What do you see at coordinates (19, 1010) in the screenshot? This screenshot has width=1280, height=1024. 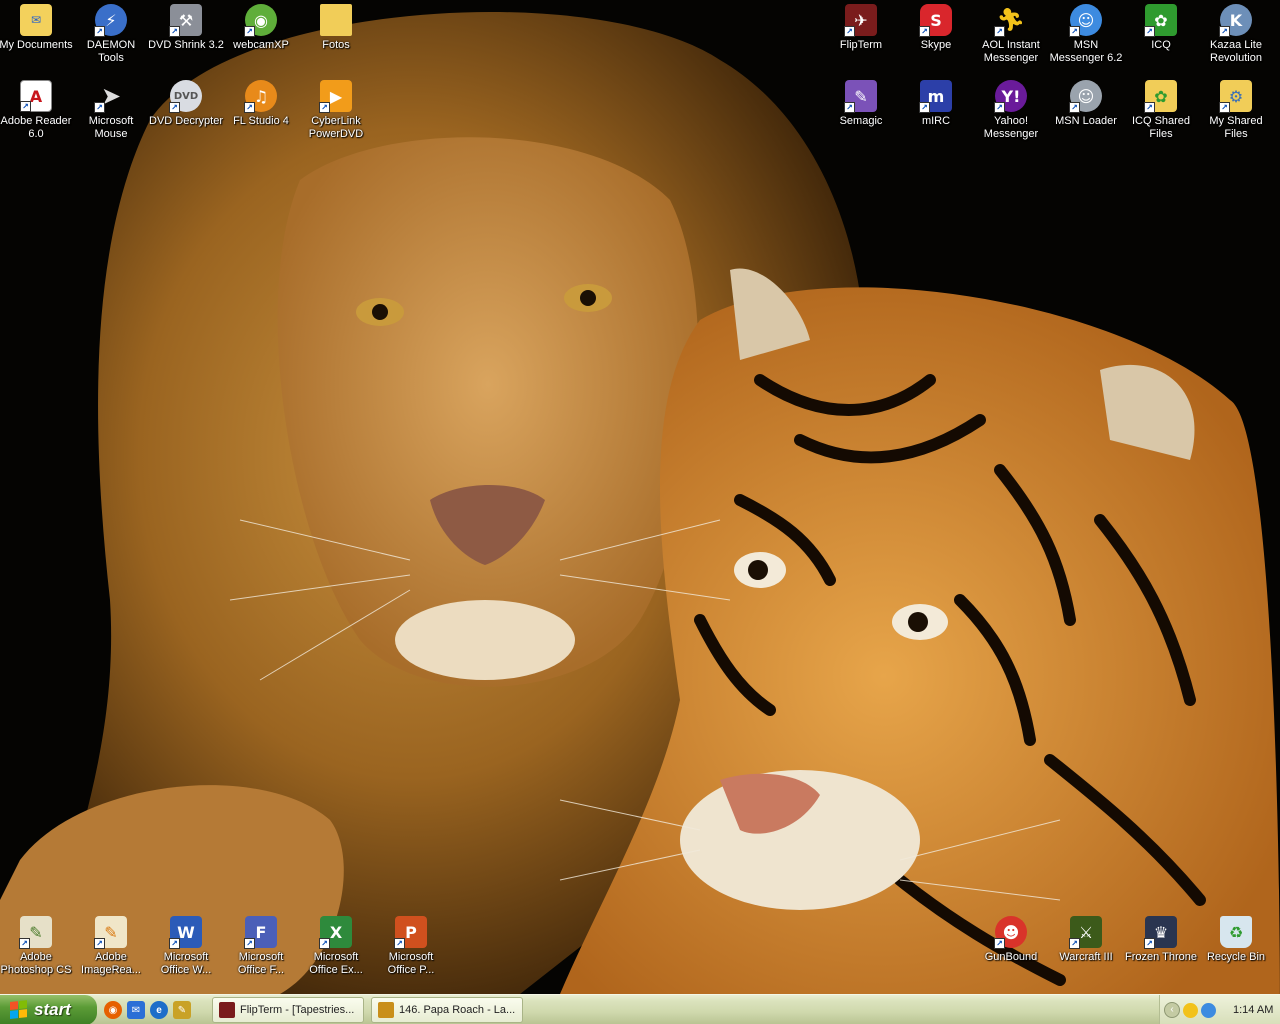 I see `windows-logo-icon` at bounding box center [19, 1010].